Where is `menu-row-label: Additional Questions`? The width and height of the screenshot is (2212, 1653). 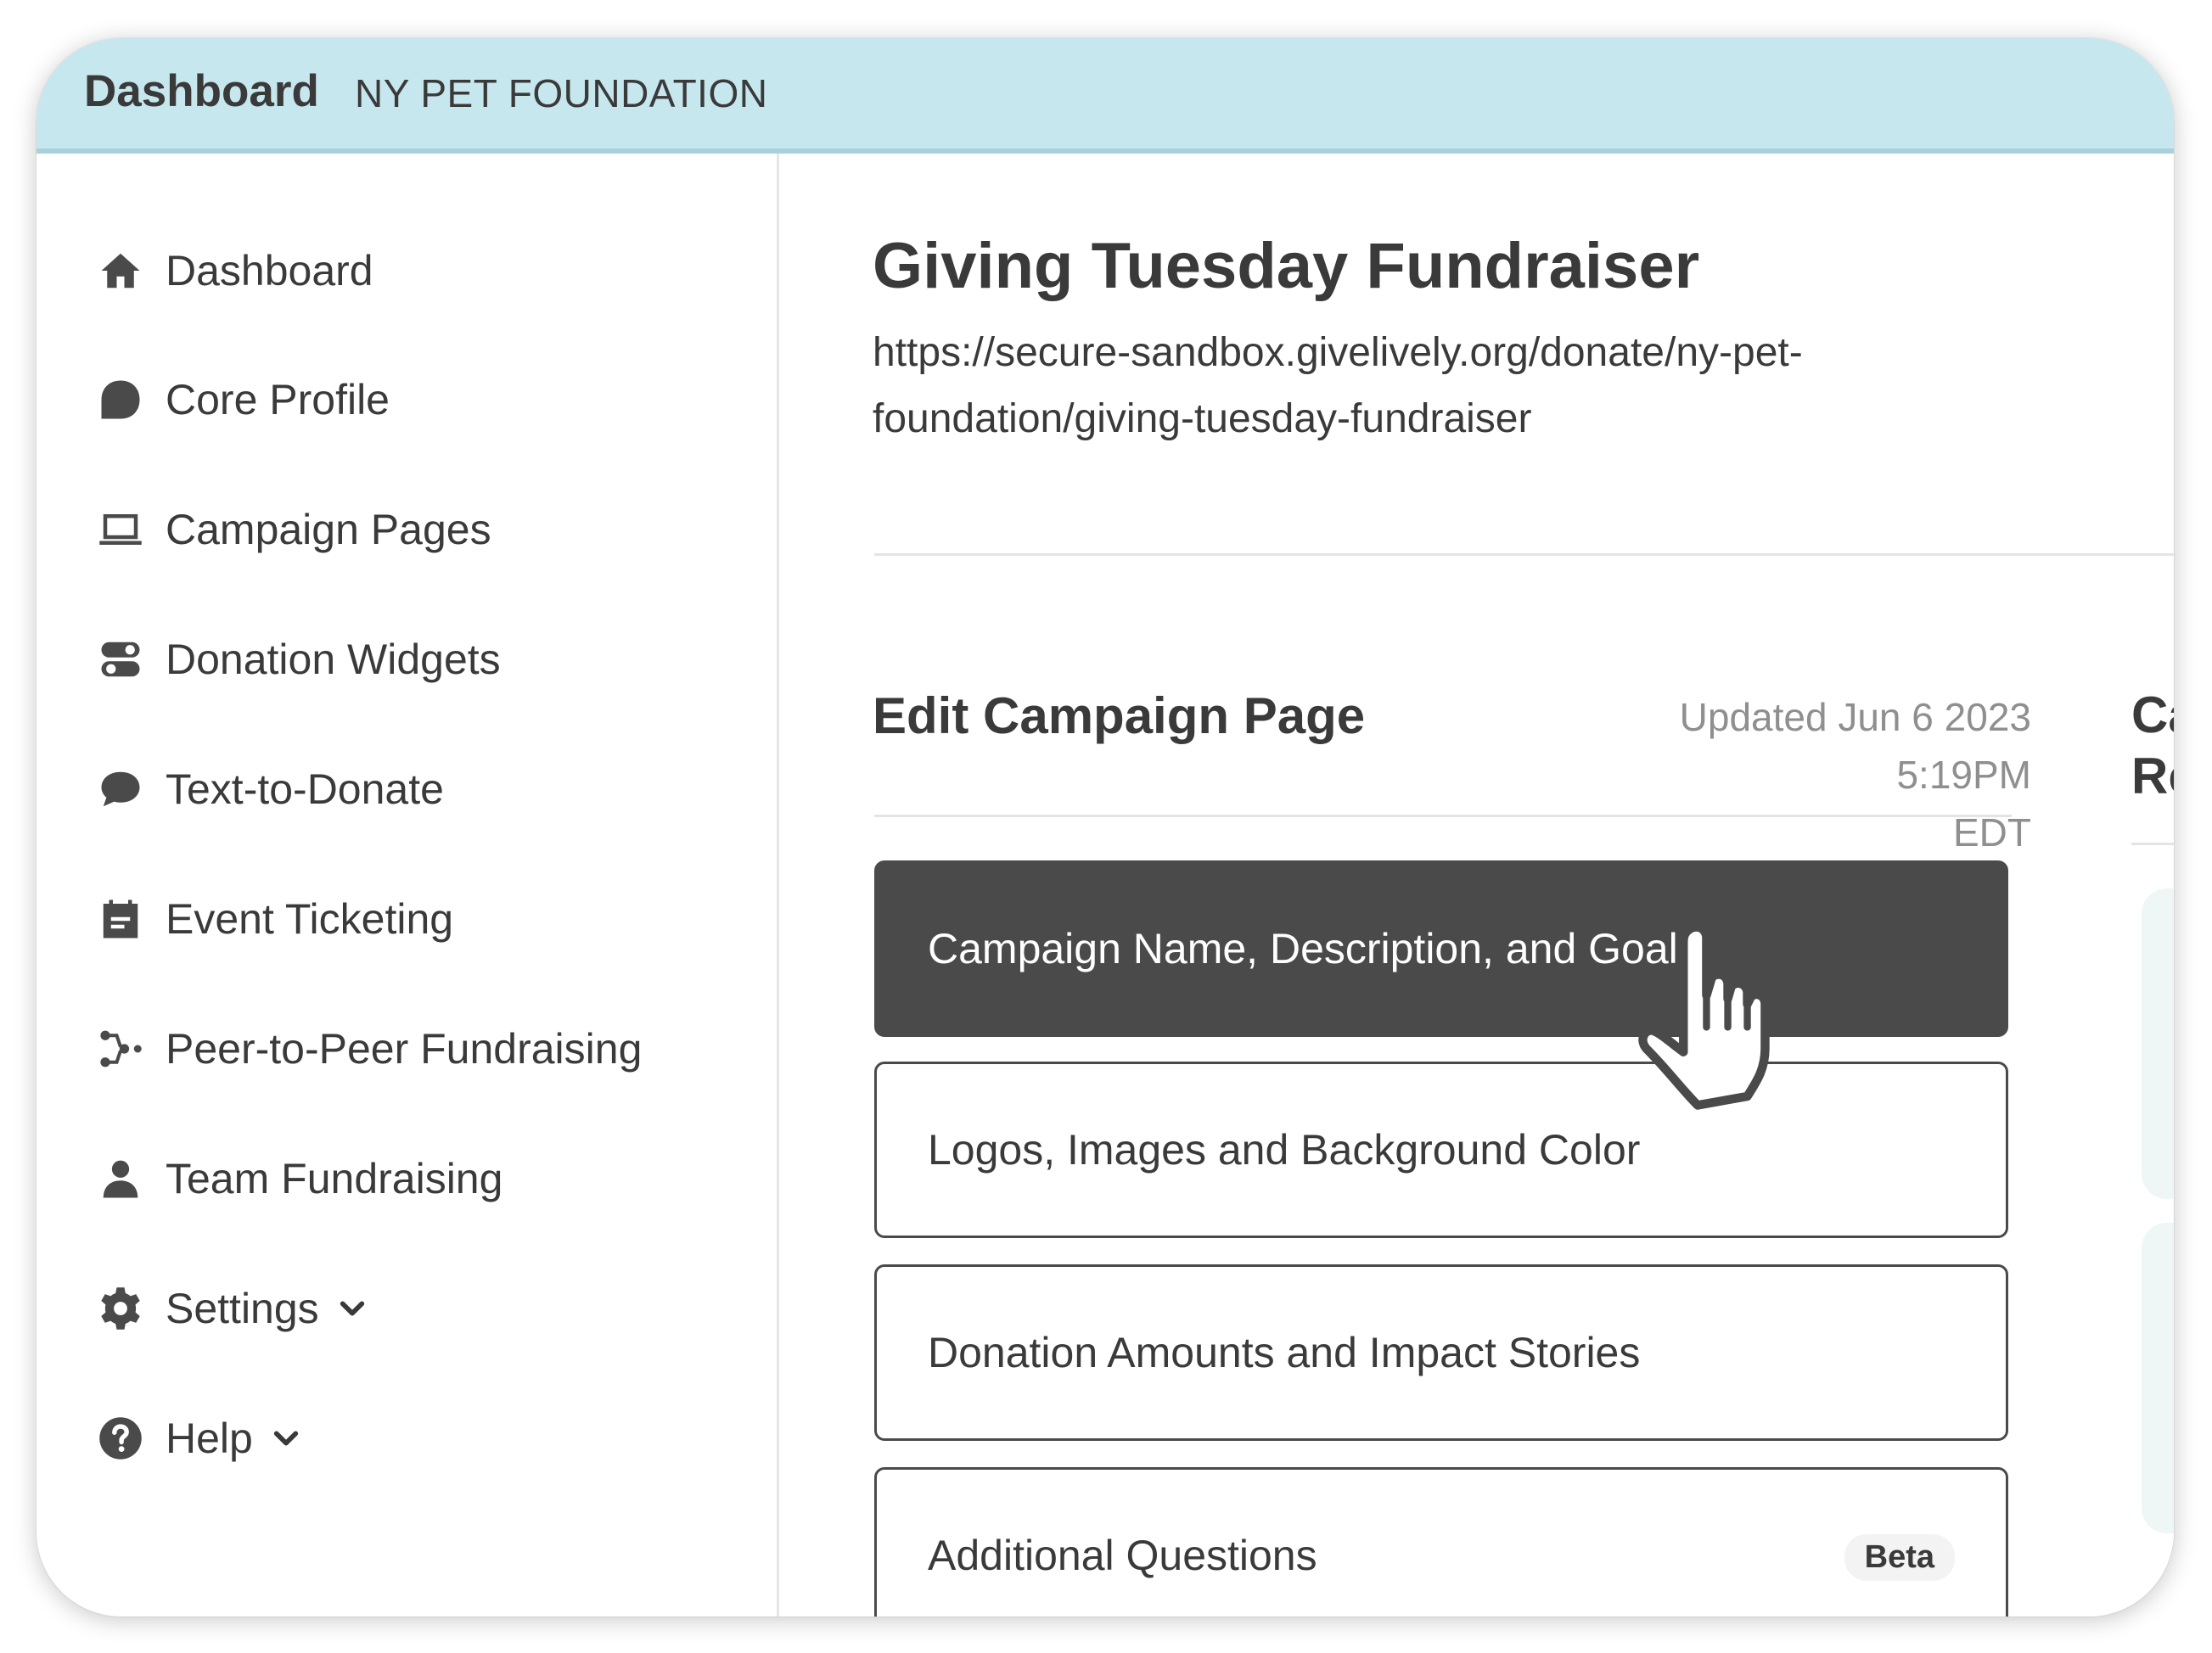
menu-row-label: Additional Questions is located at coordinates (1122, 1556).